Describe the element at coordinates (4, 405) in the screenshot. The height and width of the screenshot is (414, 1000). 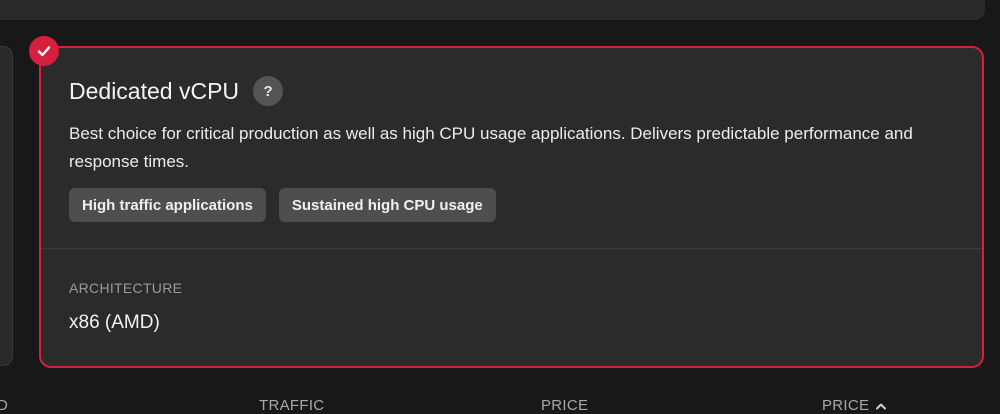
I see `column-header-partial: D` at that location.